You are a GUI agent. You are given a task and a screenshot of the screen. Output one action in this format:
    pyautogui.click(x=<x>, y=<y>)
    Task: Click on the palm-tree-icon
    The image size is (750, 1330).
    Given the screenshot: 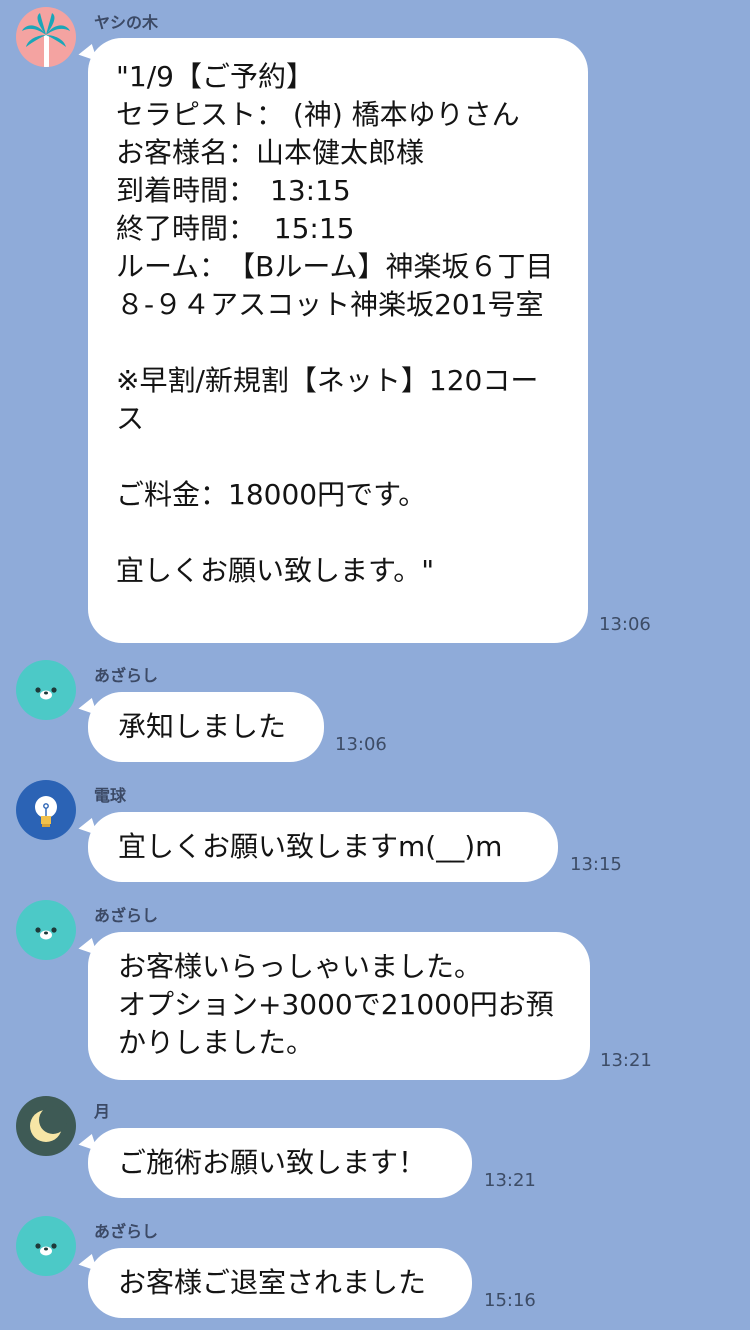 What is the action you would take?
    pyautogui.click(x=46, y=37)
    